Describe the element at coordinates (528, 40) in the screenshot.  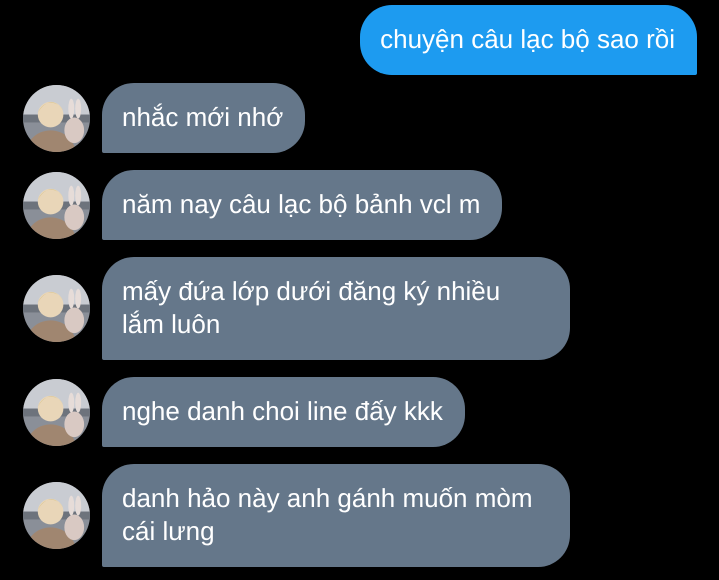
I see `message-bubble: chuyện câu lạc bộ sao rồi` at that location.